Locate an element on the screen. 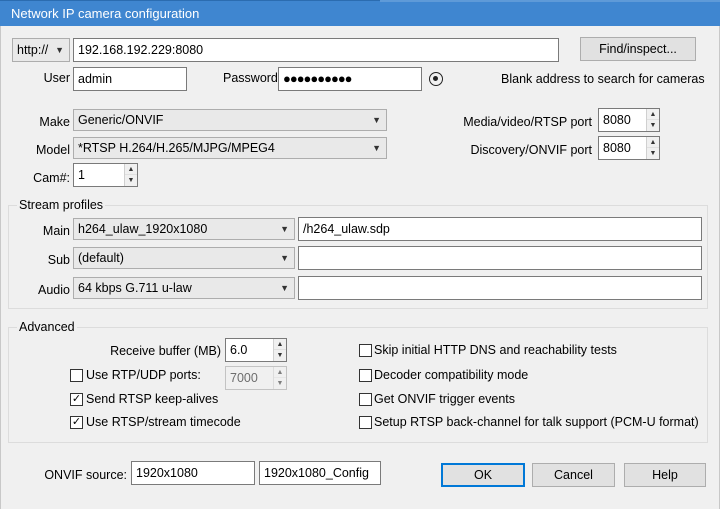  sub-path-input is located at coordinates (500, 258).